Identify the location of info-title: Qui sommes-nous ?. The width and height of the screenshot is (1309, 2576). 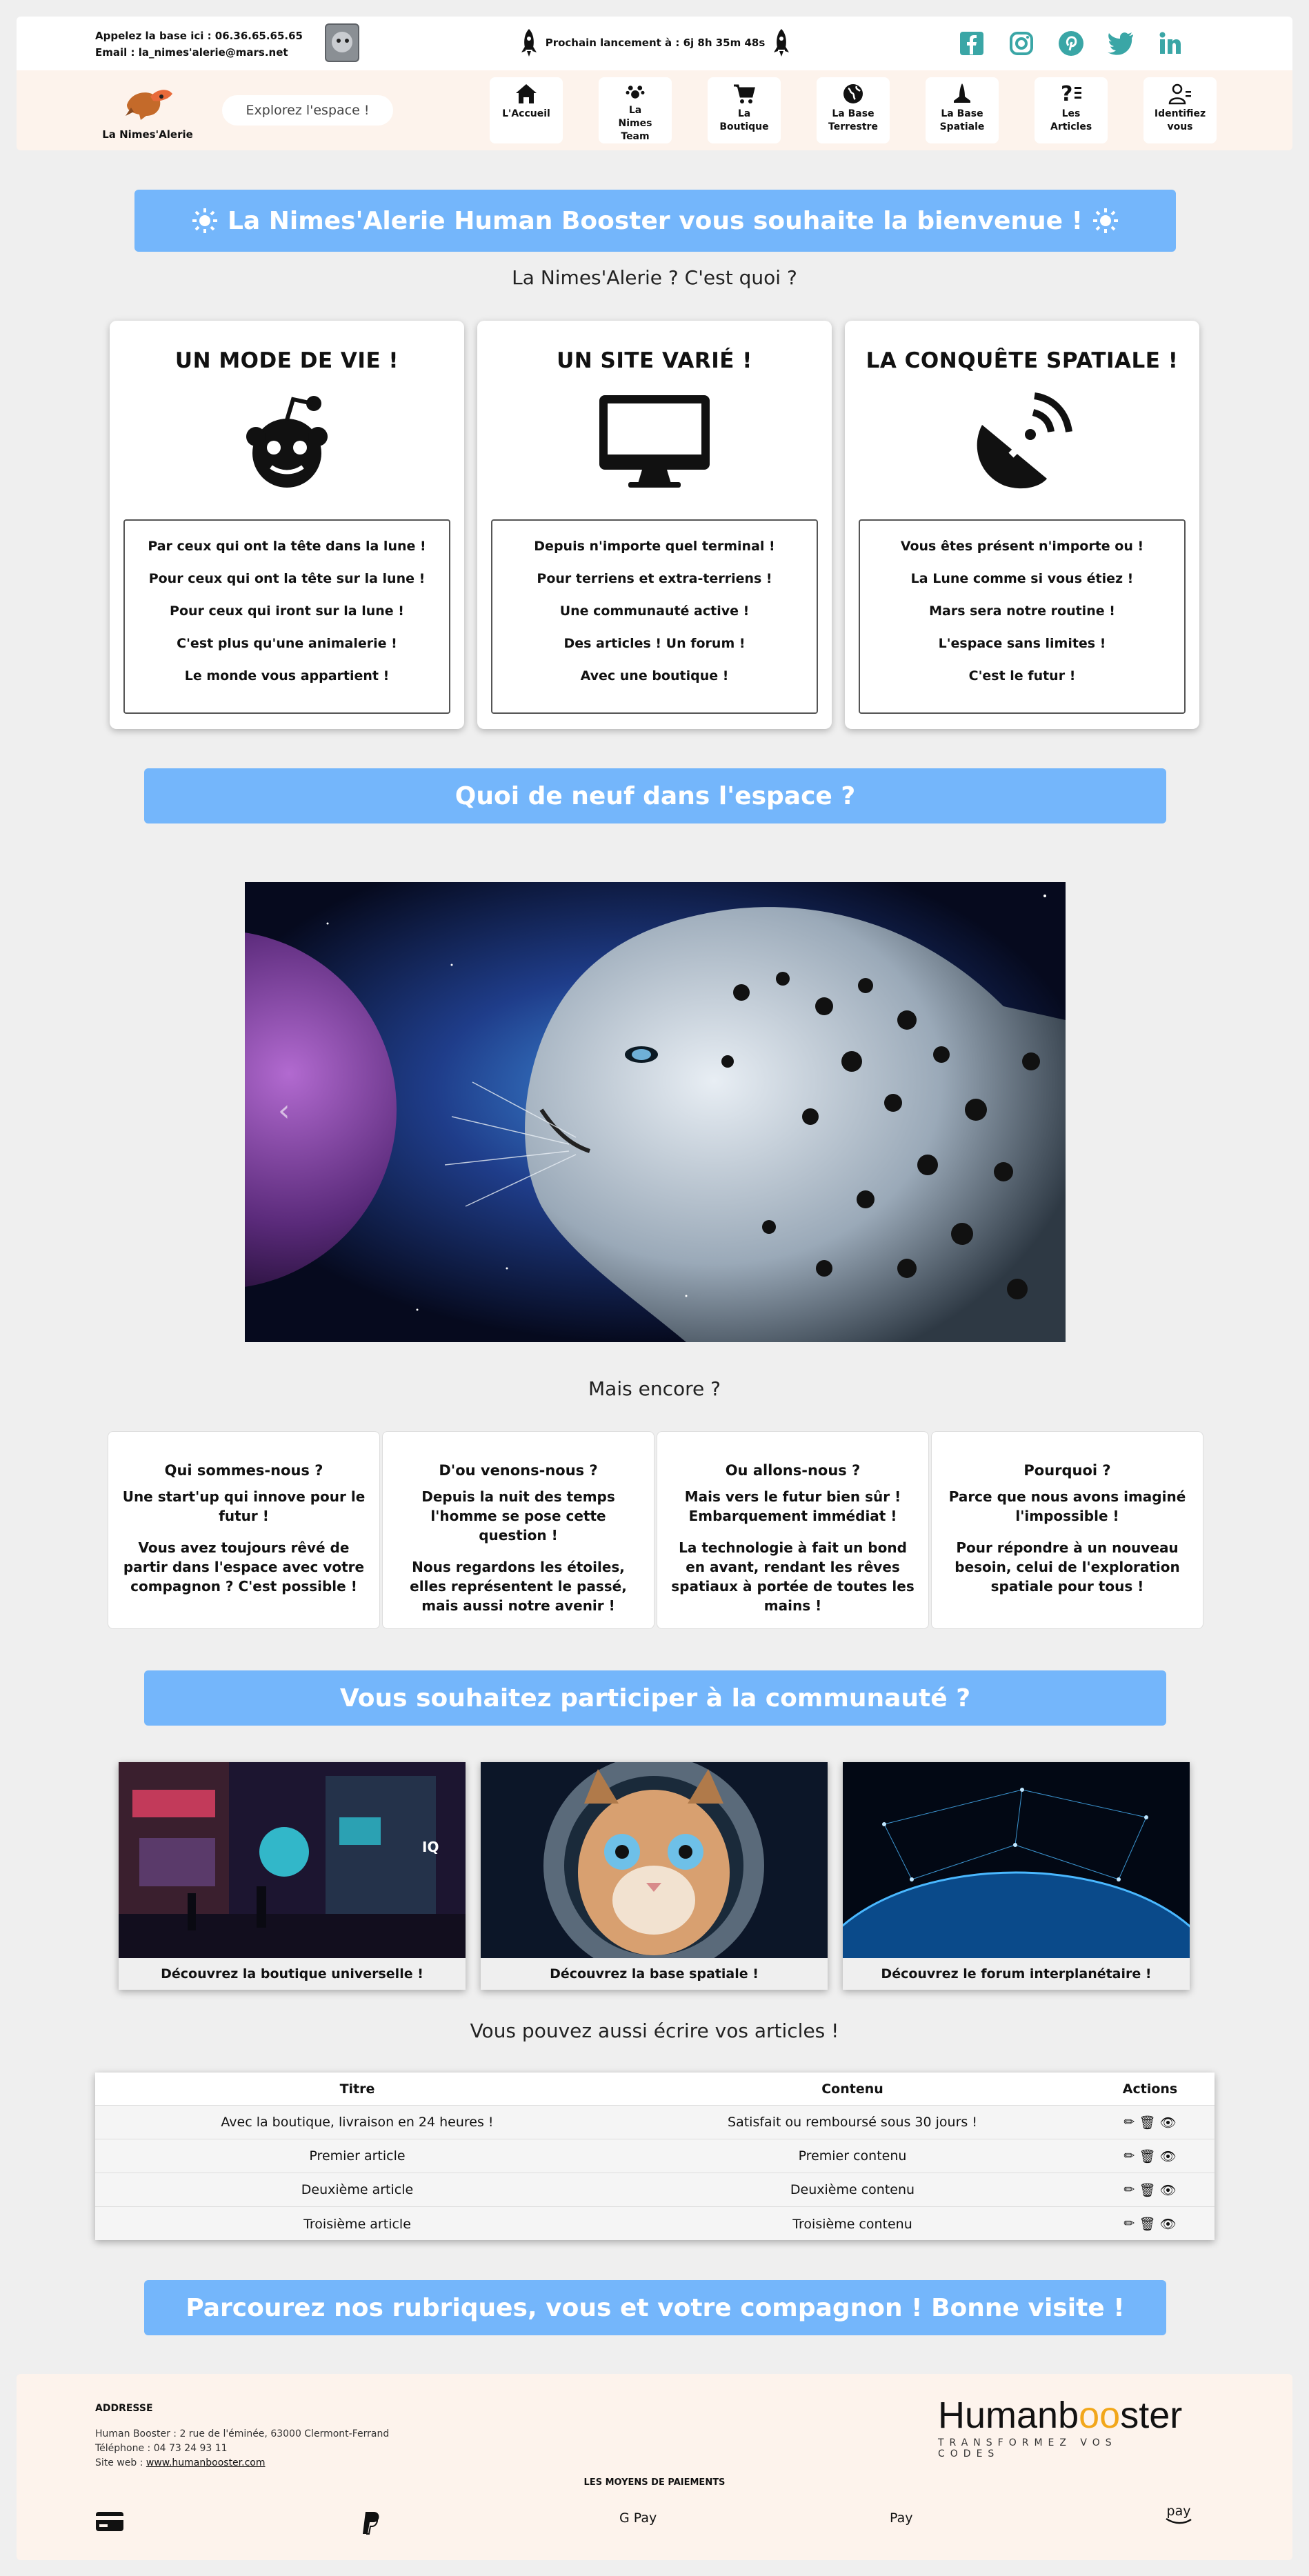
(243, 1470).